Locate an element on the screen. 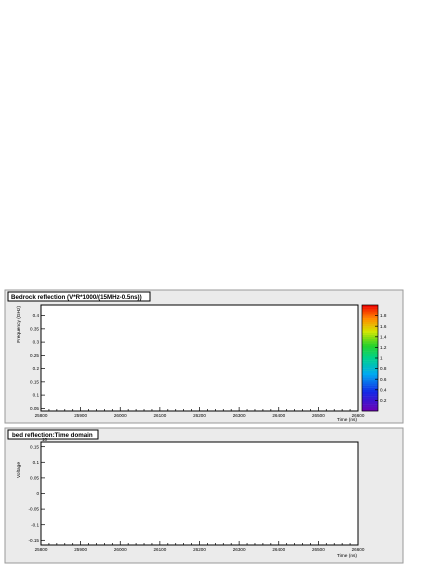 The height and width of the screenshot is (564, 436). timedomain-title-box: bed reflection:Time domain is located at coordinates (53, 434).